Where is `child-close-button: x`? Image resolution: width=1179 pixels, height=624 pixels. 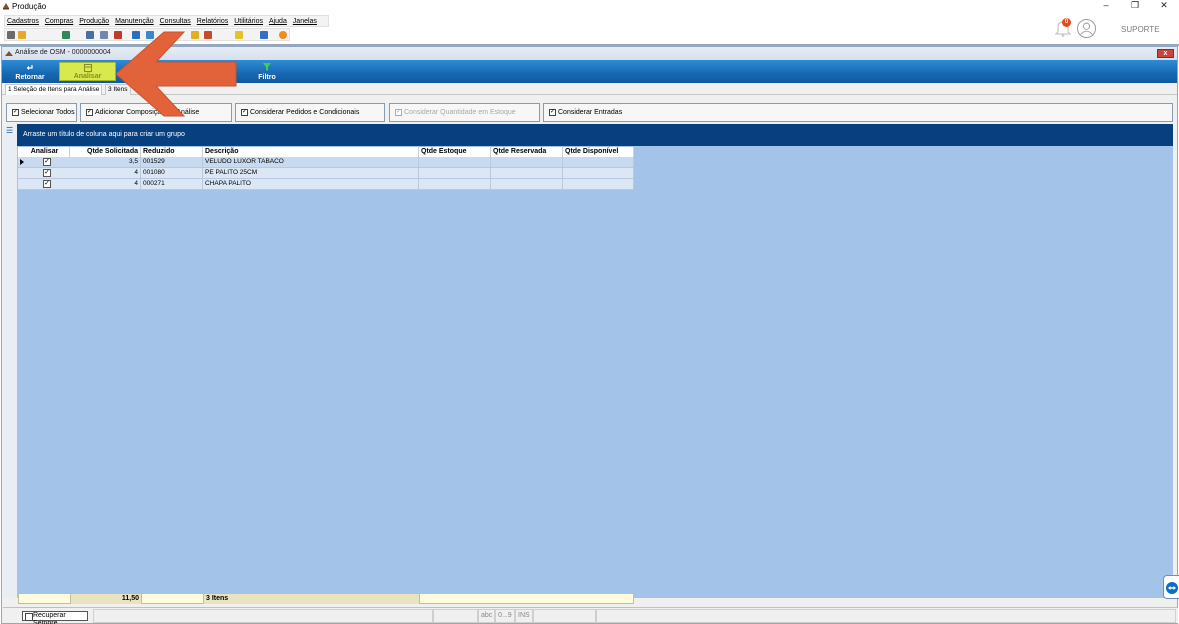
child-close-button: x is located at coordinates (1165, 53).